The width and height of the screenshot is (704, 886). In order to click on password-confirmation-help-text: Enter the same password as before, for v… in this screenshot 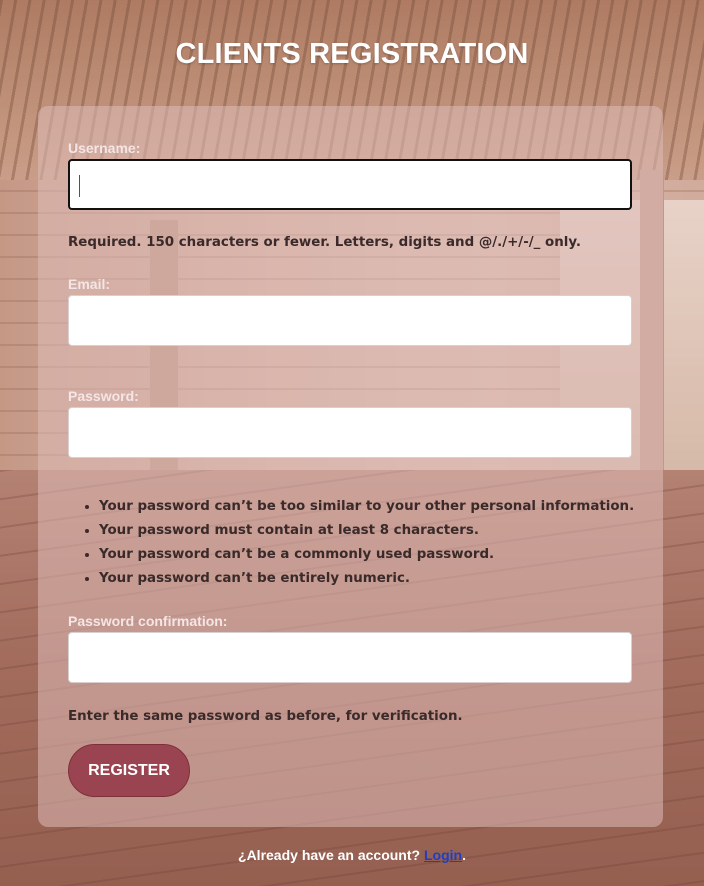, I will do `click(265, 716)`.